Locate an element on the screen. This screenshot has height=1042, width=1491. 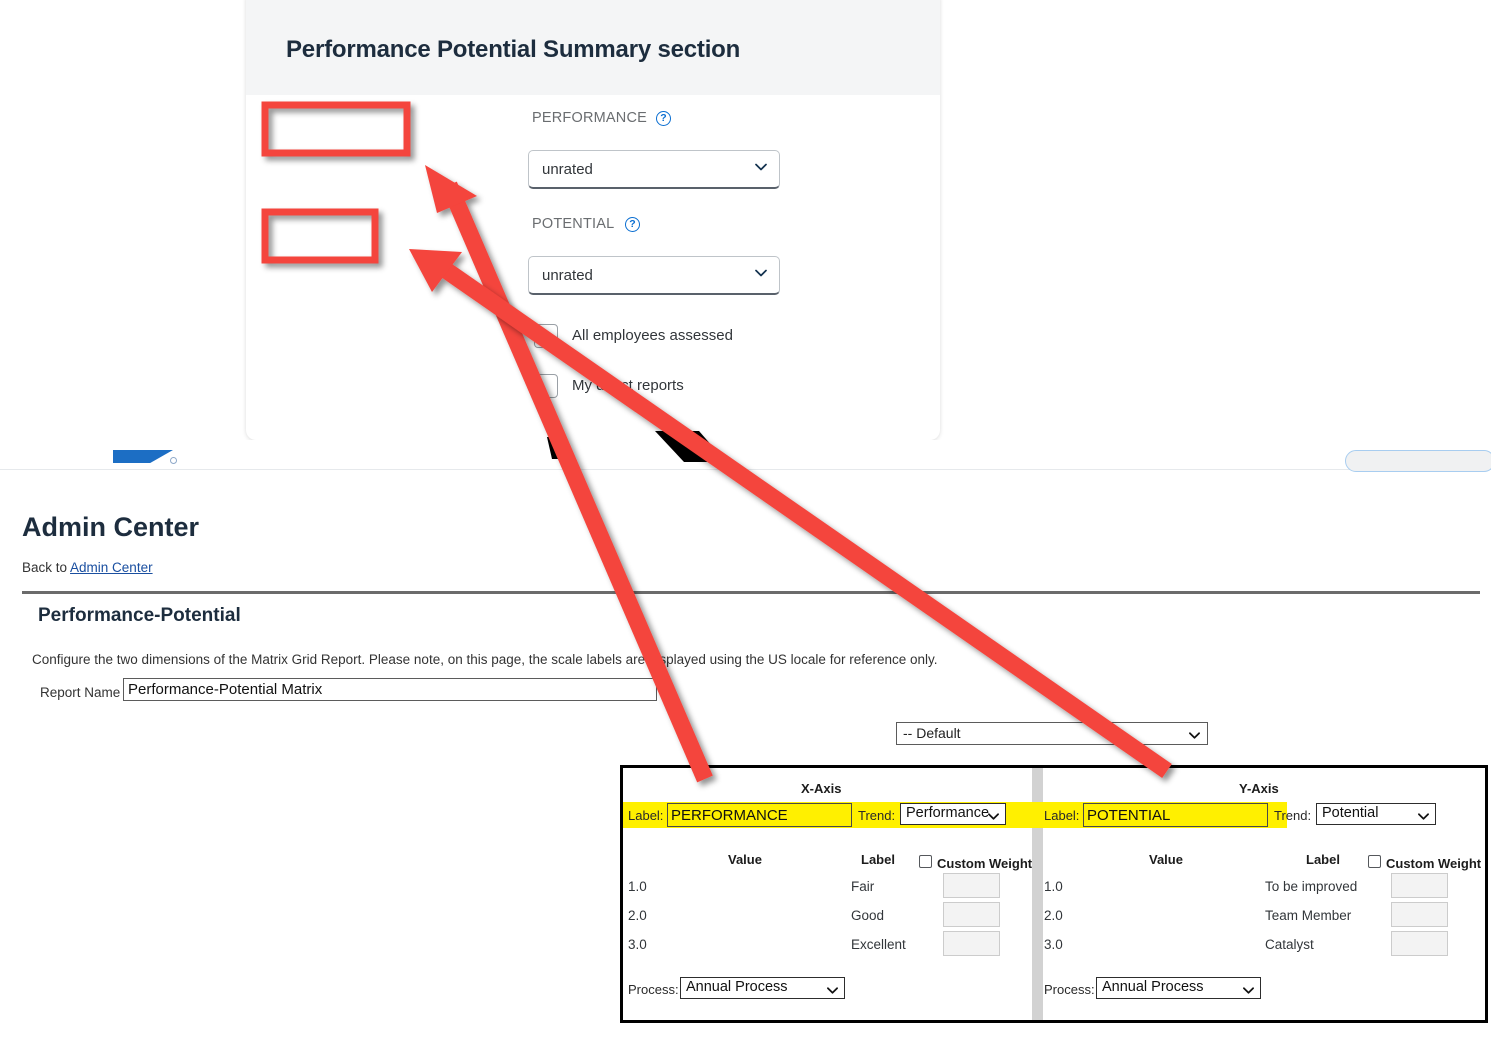
section-title: Performance-Potential is located at coordinates (139, 615).